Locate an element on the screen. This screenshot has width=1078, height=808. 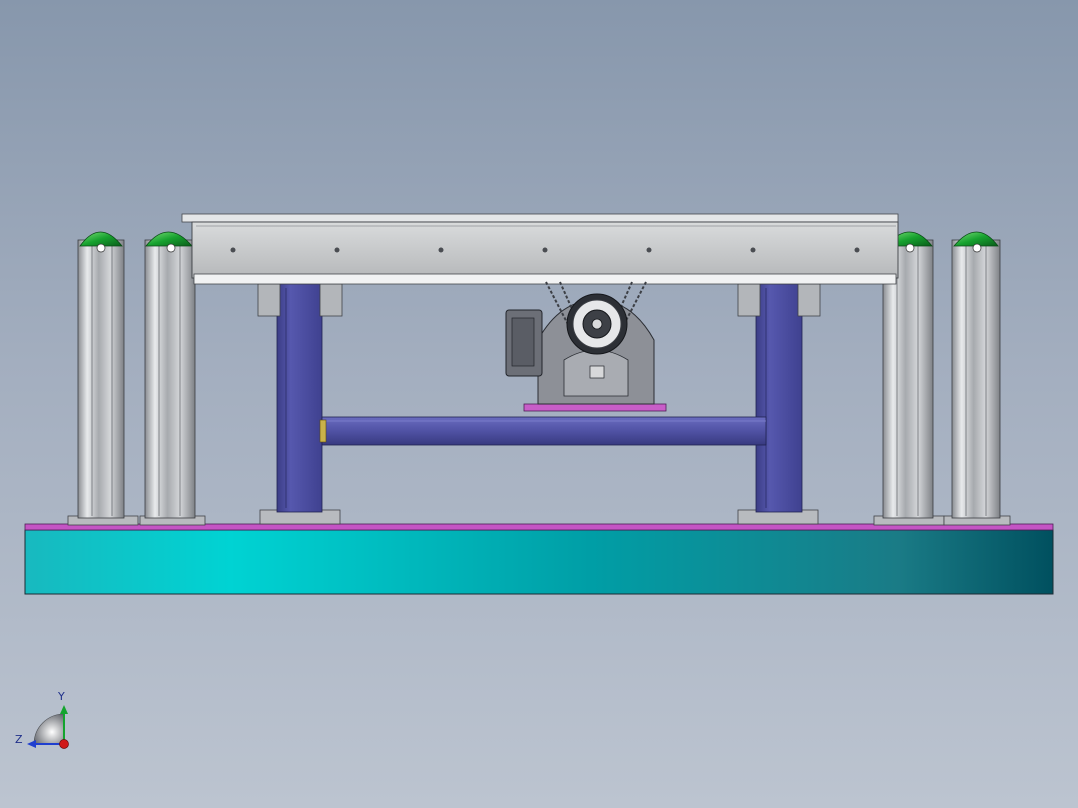
origin-point is located at coordinates (64, 744).